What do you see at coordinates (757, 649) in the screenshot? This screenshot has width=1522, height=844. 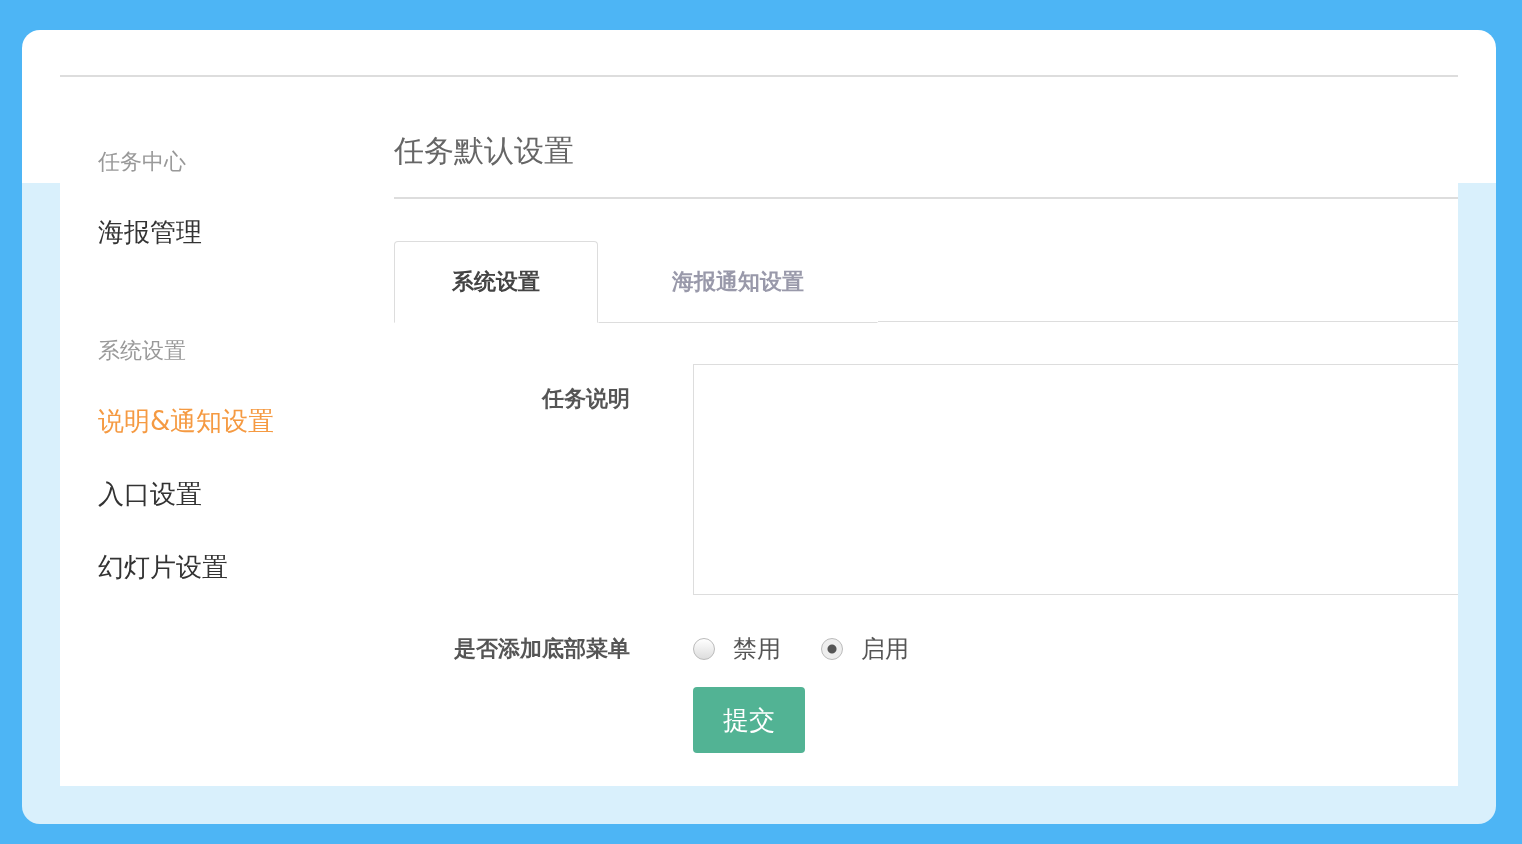 I see `radio-label: 禁用` at bounding box center [757, 649].